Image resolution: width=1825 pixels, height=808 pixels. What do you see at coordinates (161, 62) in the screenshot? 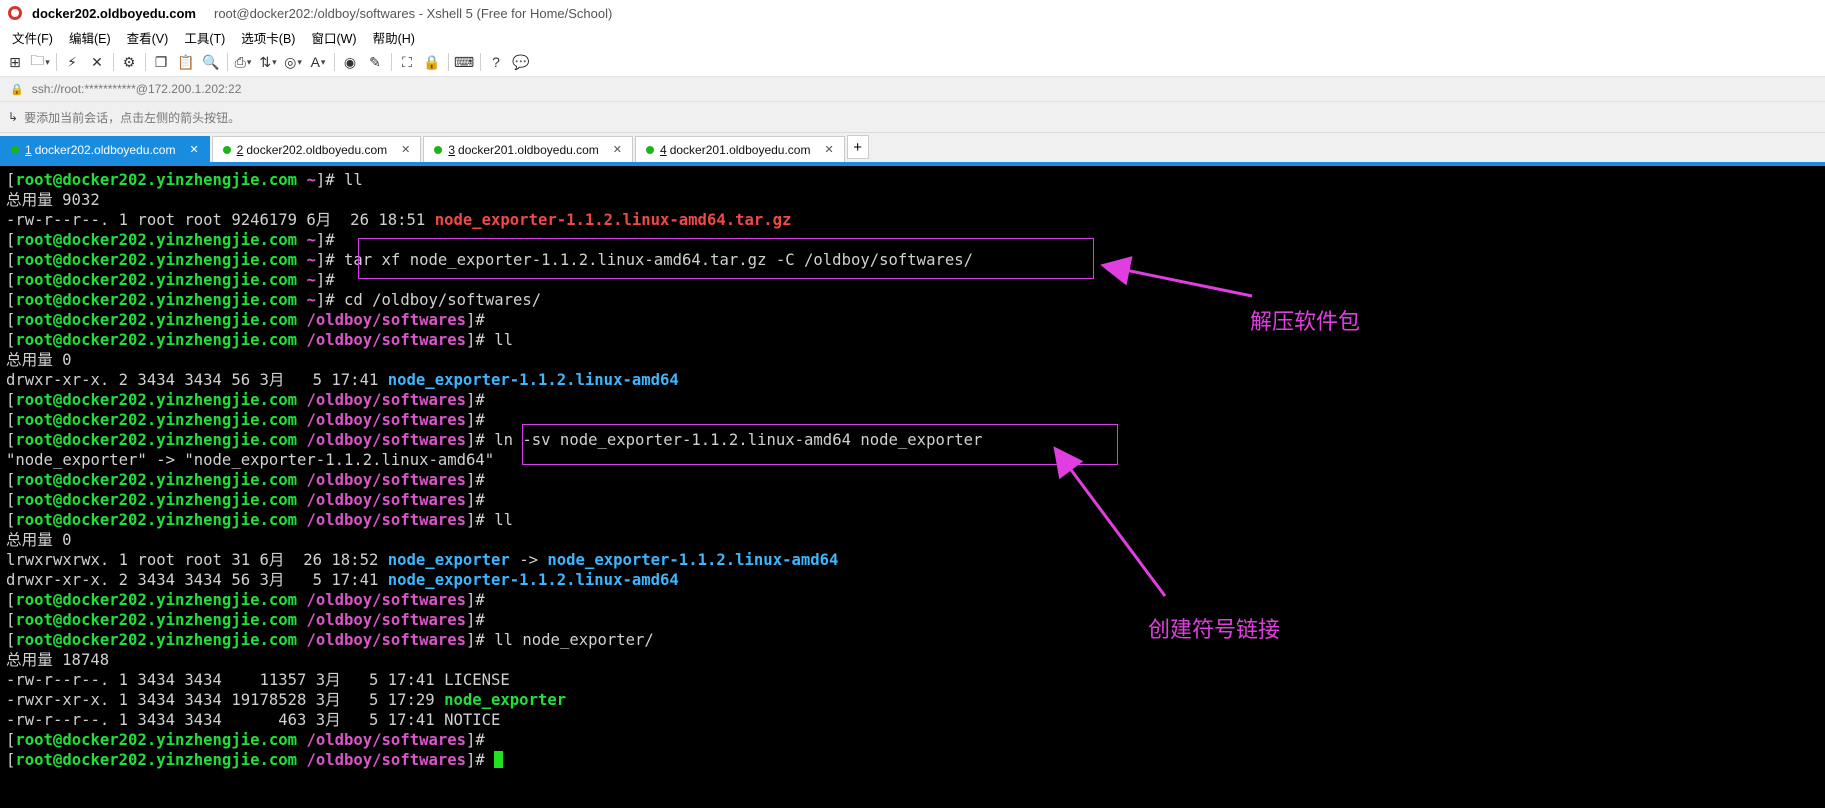
I see `copy-icon: ❐` at bounding box center [161, 62].